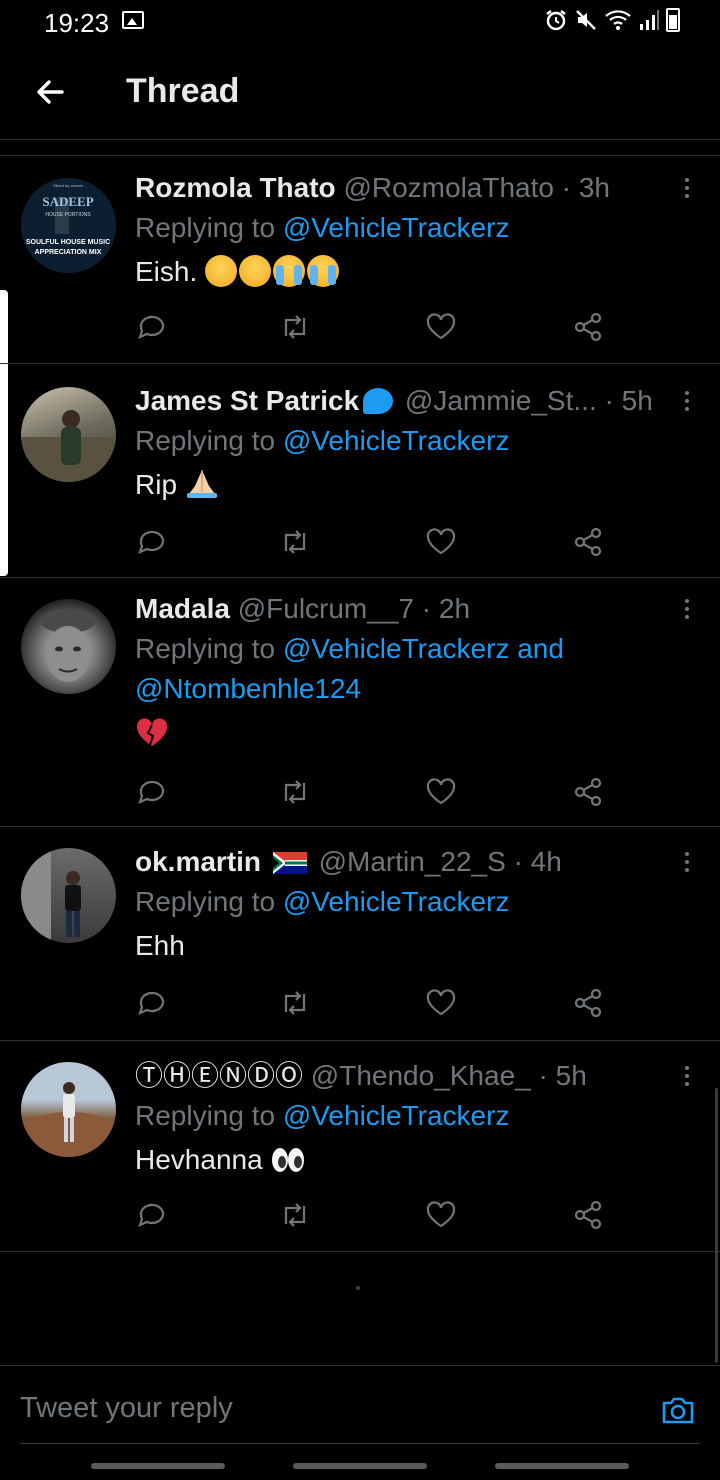 The image size is (720, 1480). Describe the element at coordinates (182, 608) in the screenshot. I see `tweet-author-name: Madala` at that location.